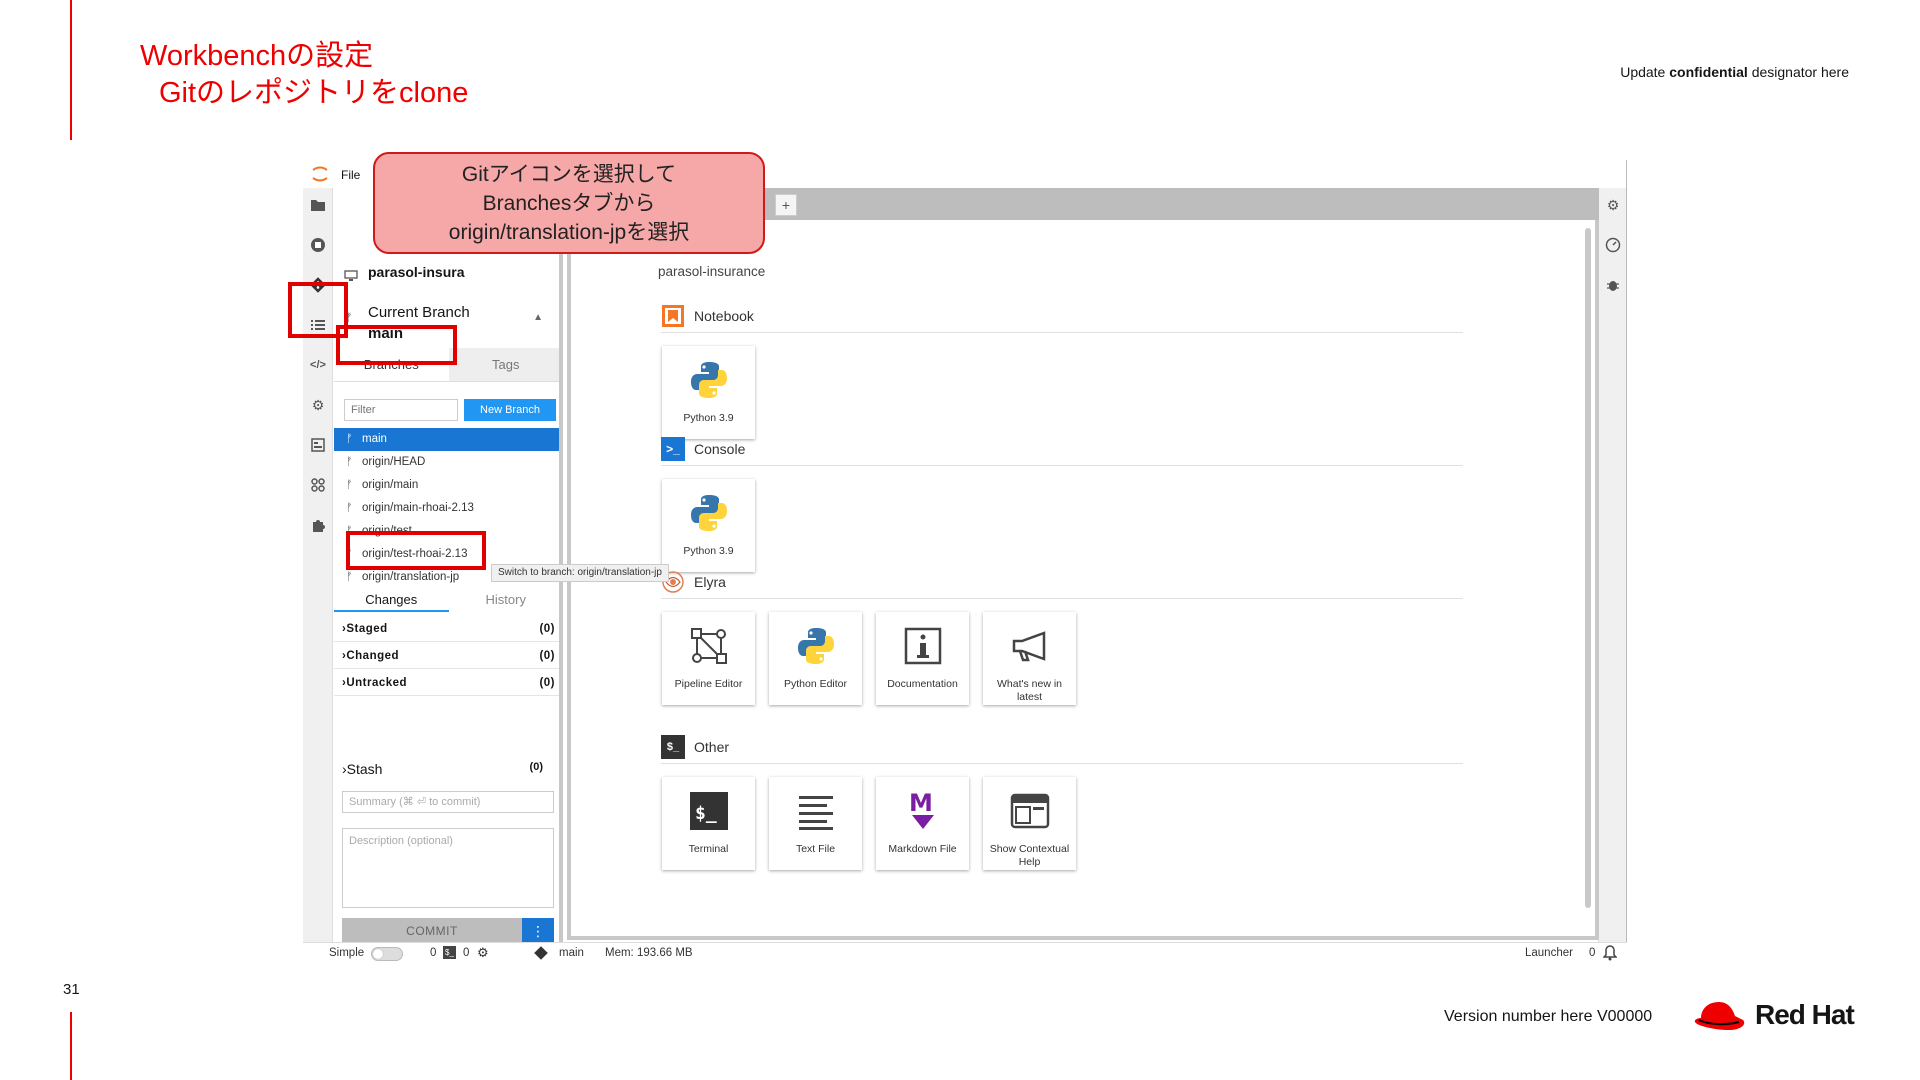 The width and height of the screenshot is (1920, 1080). I want to click on staged-section: ›Staged (0), so click(446, 629).